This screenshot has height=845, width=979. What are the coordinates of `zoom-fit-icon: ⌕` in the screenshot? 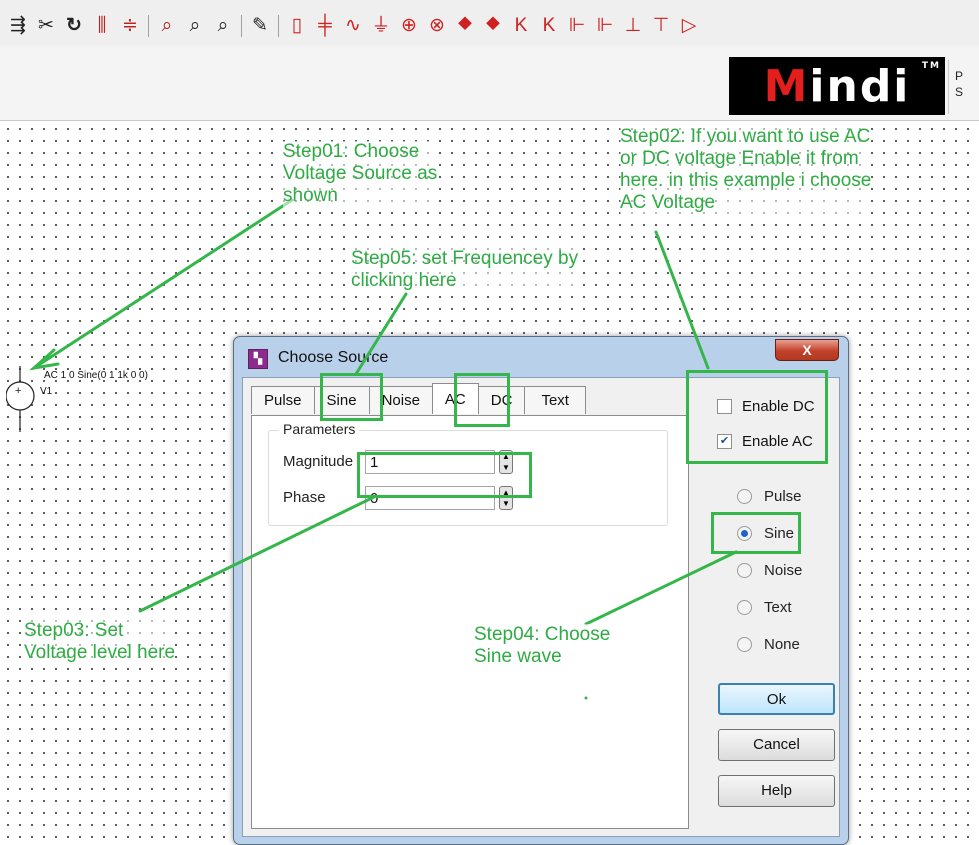 It's located at (167, 26).